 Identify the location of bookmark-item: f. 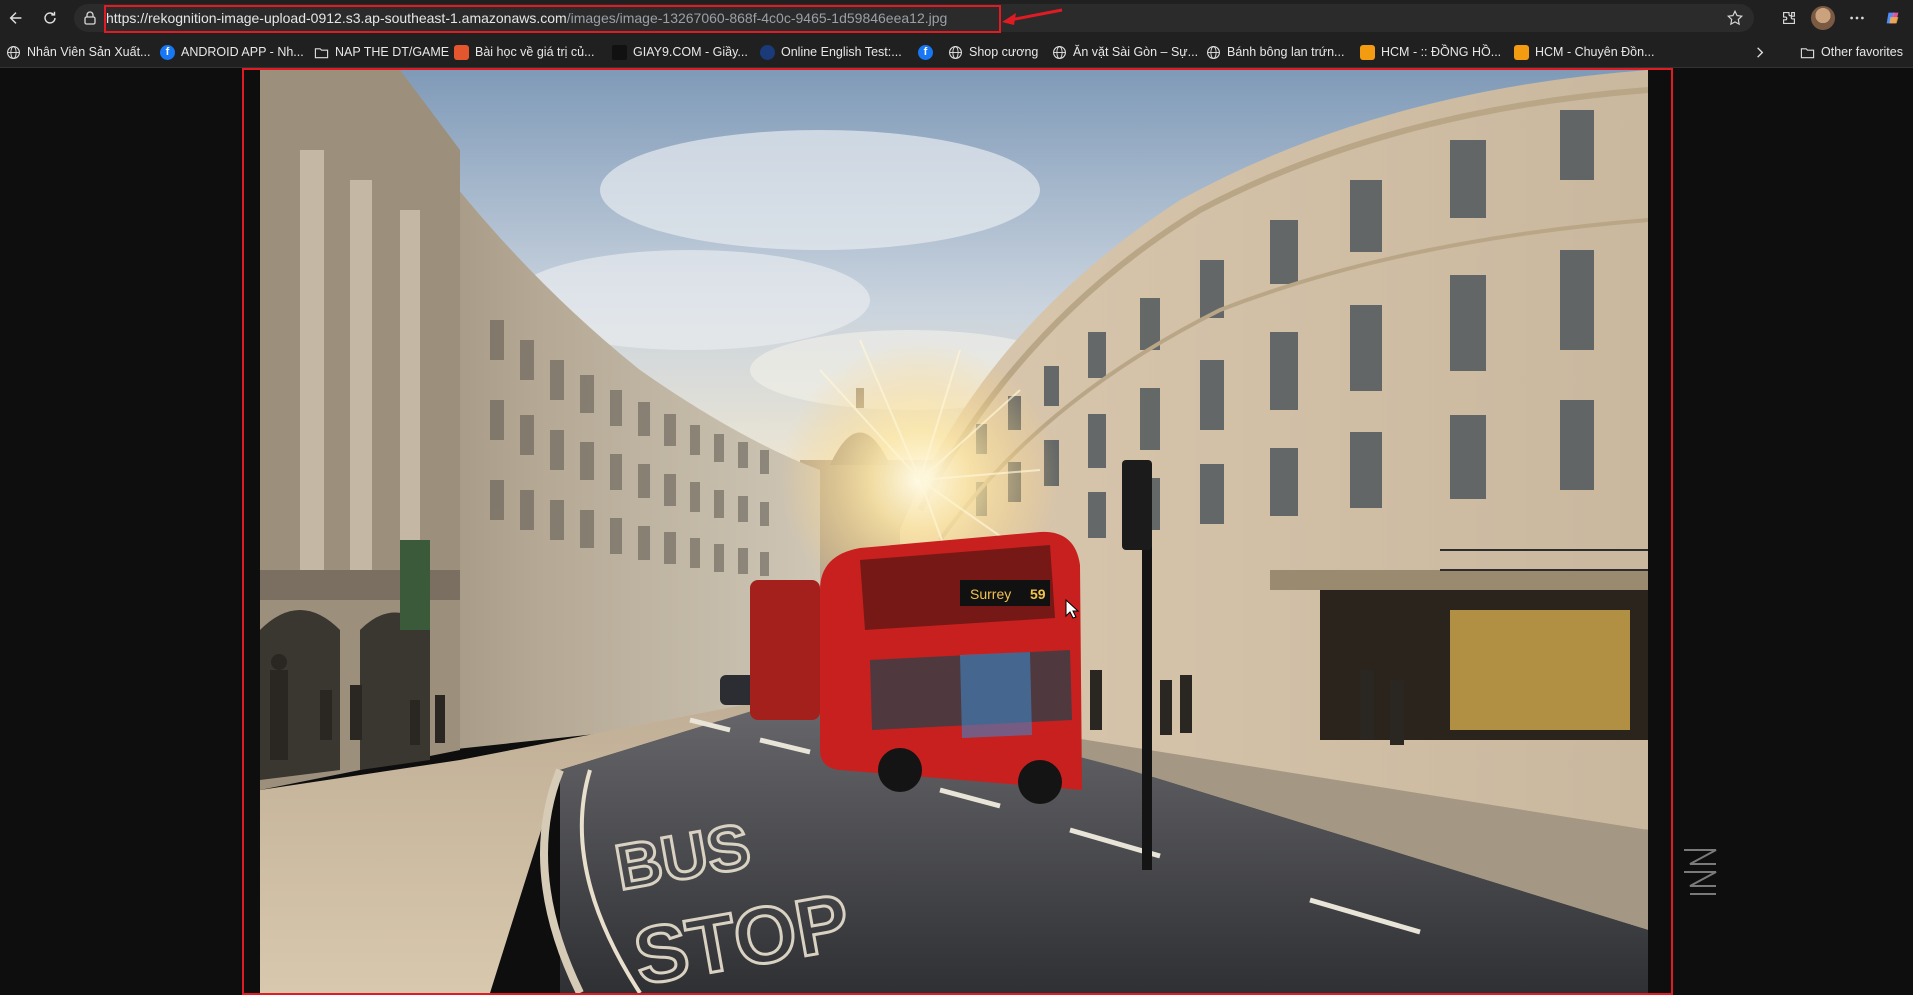
(925, 52).